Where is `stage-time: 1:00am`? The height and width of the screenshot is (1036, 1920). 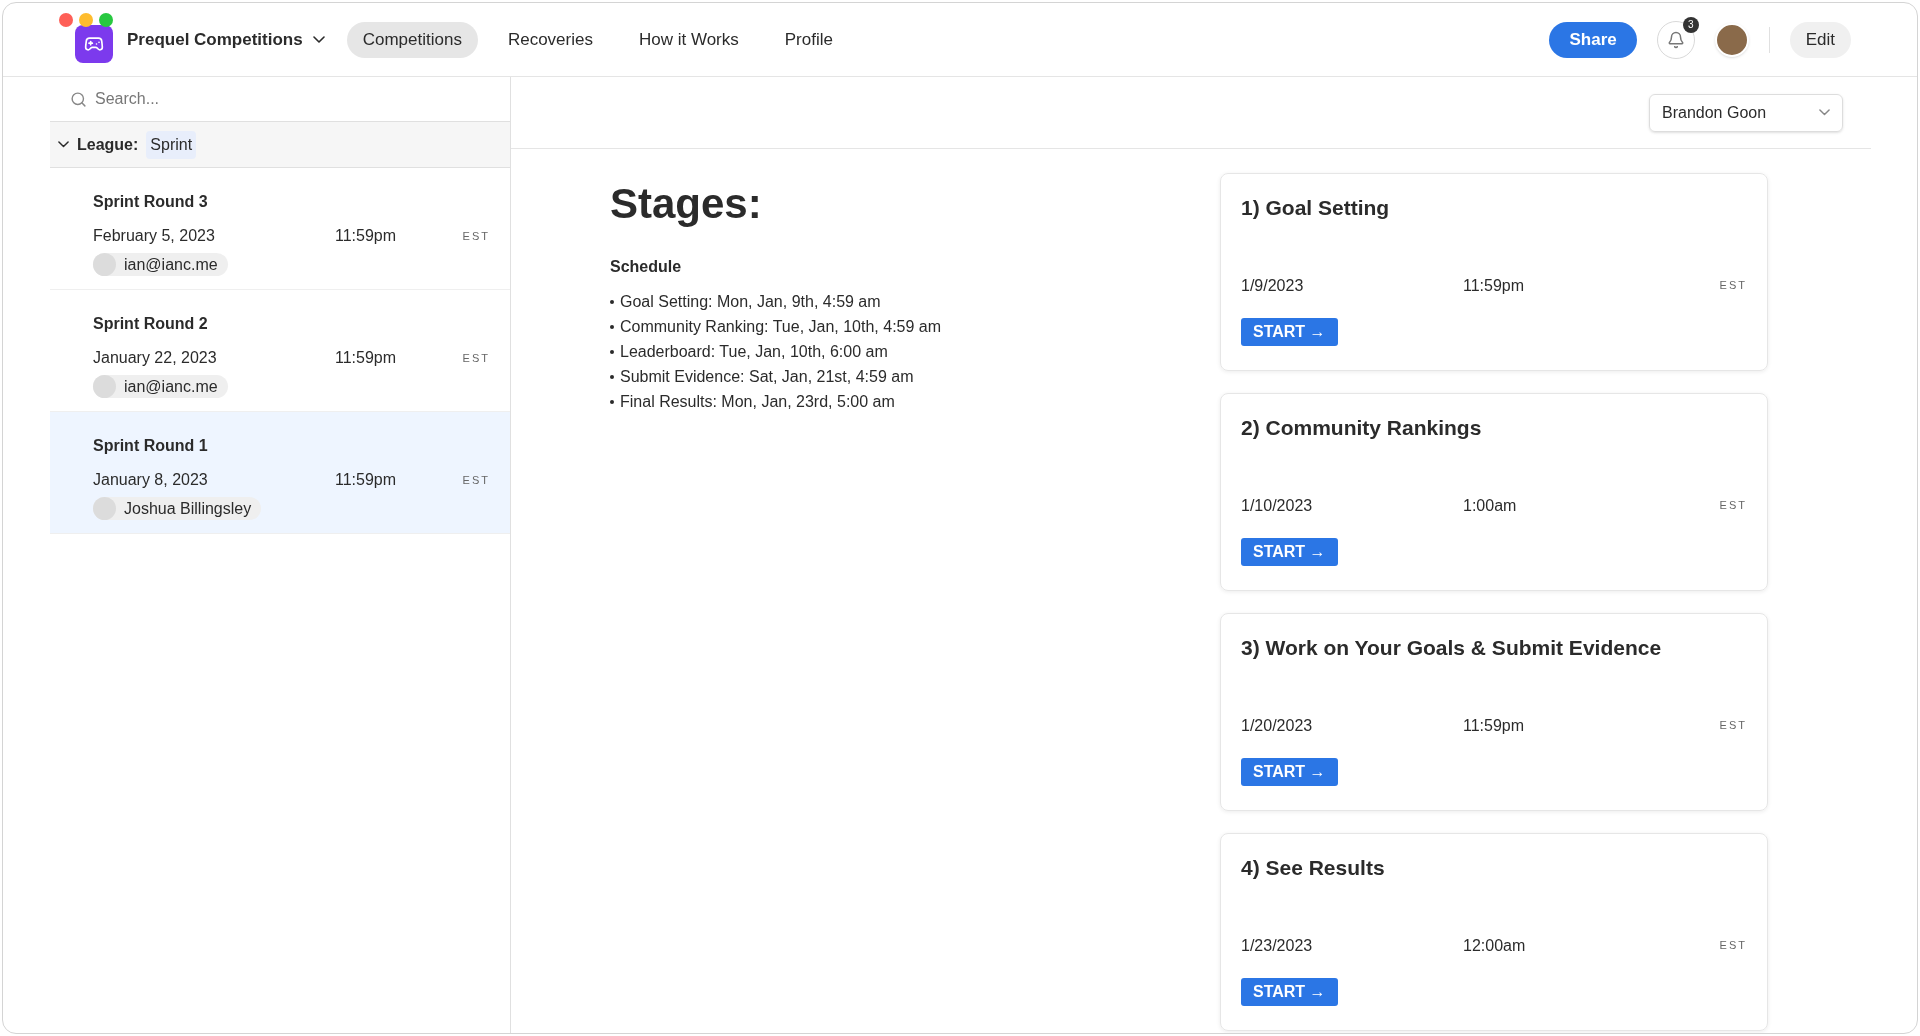 stage-time: 1:00am is located at coordinates (1490, 505).